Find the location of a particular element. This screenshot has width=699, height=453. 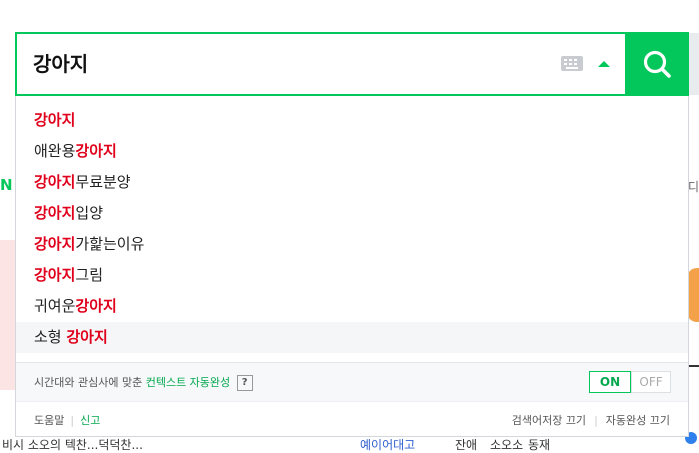

suggestion-item: 강아지그림 is located at coordinates (352, 275).